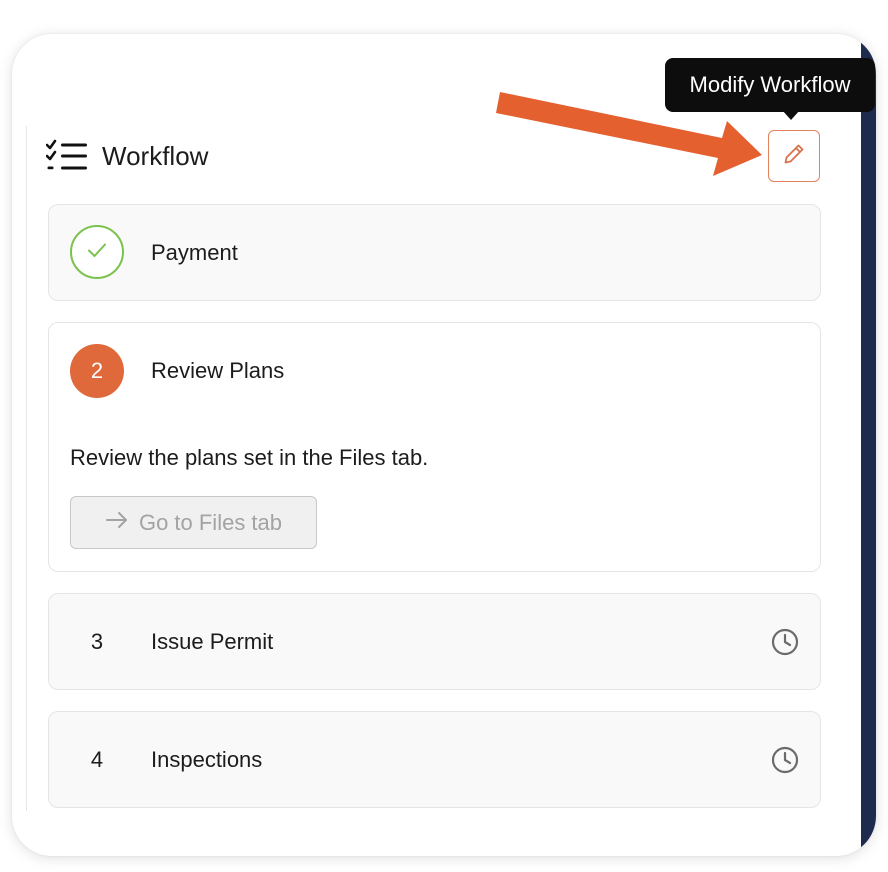 Image resolution: width=888 pixels, height=872 pixels. I want to click on annotation-arrow, so click(629, 134).